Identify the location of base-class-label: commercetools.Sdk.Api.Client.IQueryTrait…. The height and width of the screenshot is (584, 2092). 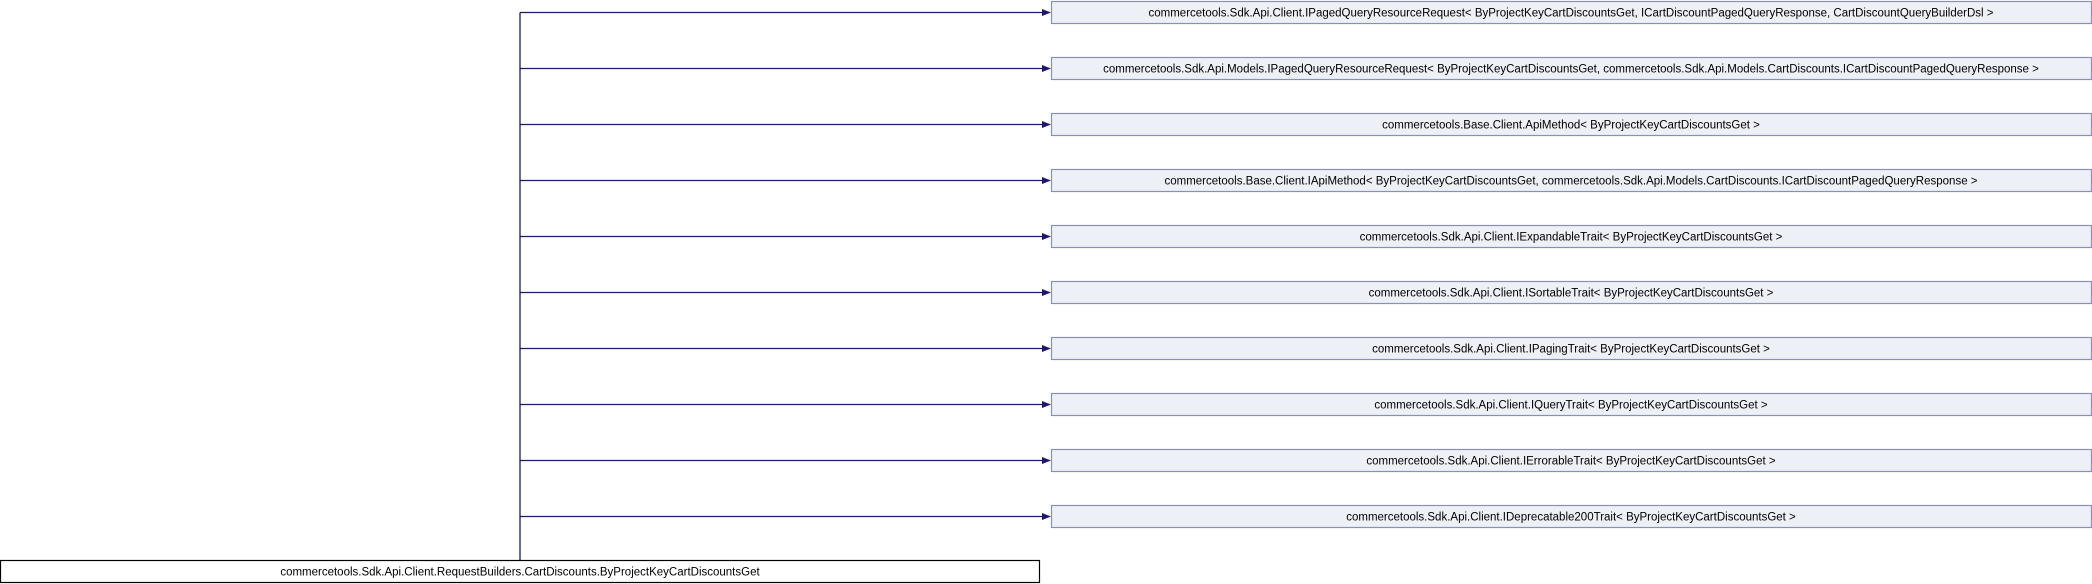
(1571, 406).